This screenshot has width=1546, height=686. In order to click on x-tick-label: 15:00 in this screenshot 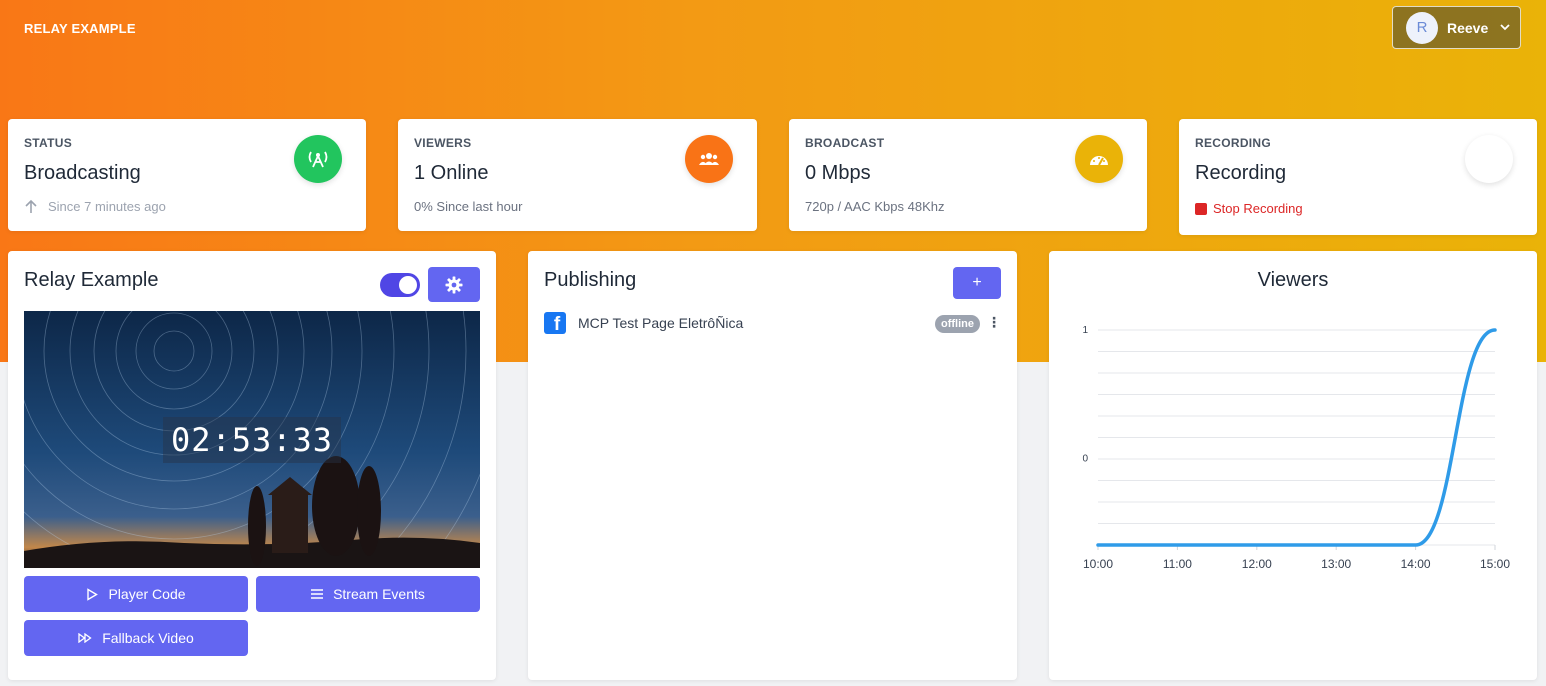, I will do `click(1495, 564)`.